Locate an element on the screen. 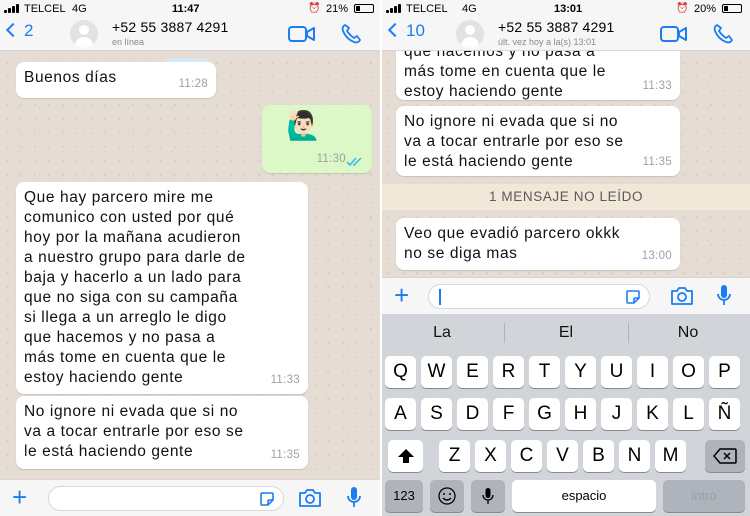  suggestion-divider is located at coordinates (504, 333).